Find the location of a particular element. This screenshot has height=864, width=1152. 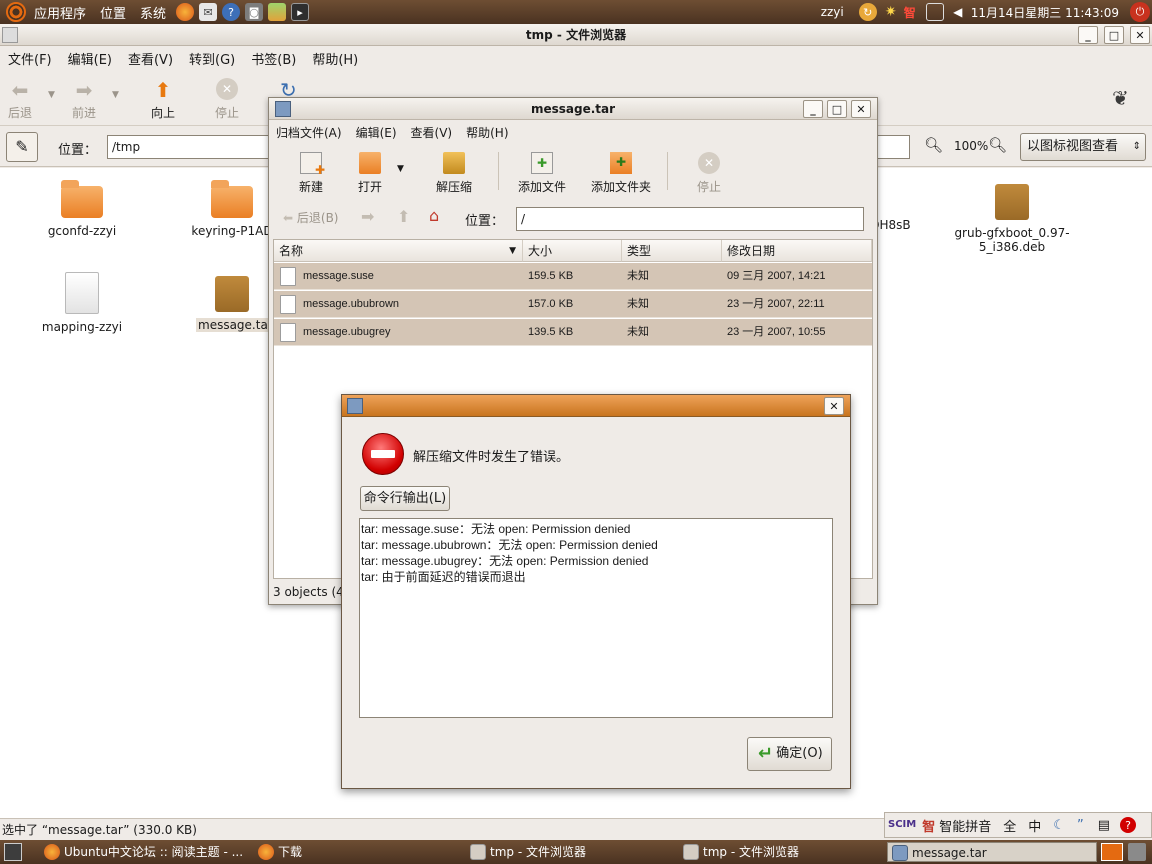

ime-tray-label: 智 is located at coordinates (910, 12).